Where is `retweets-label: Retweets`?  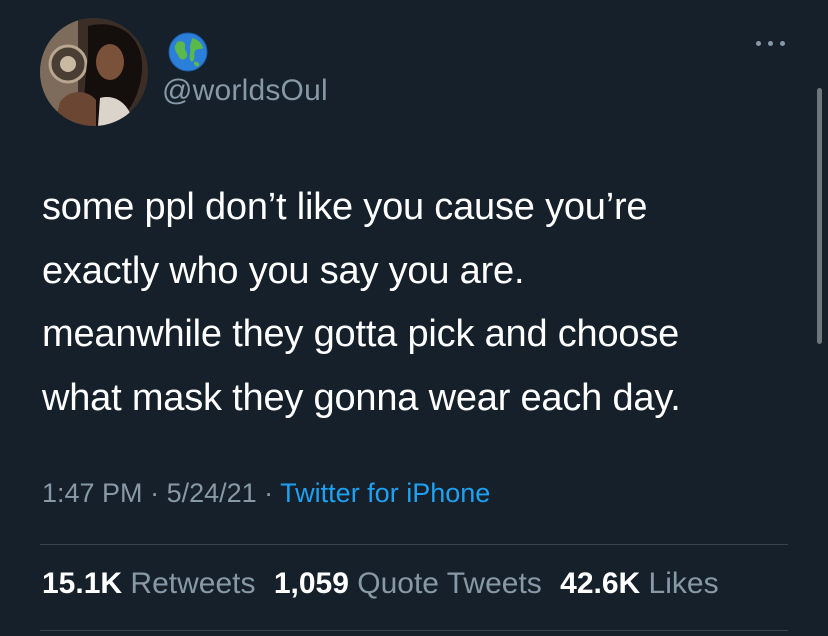
retweets-label: Retweets is located at coordinates (193, 583).